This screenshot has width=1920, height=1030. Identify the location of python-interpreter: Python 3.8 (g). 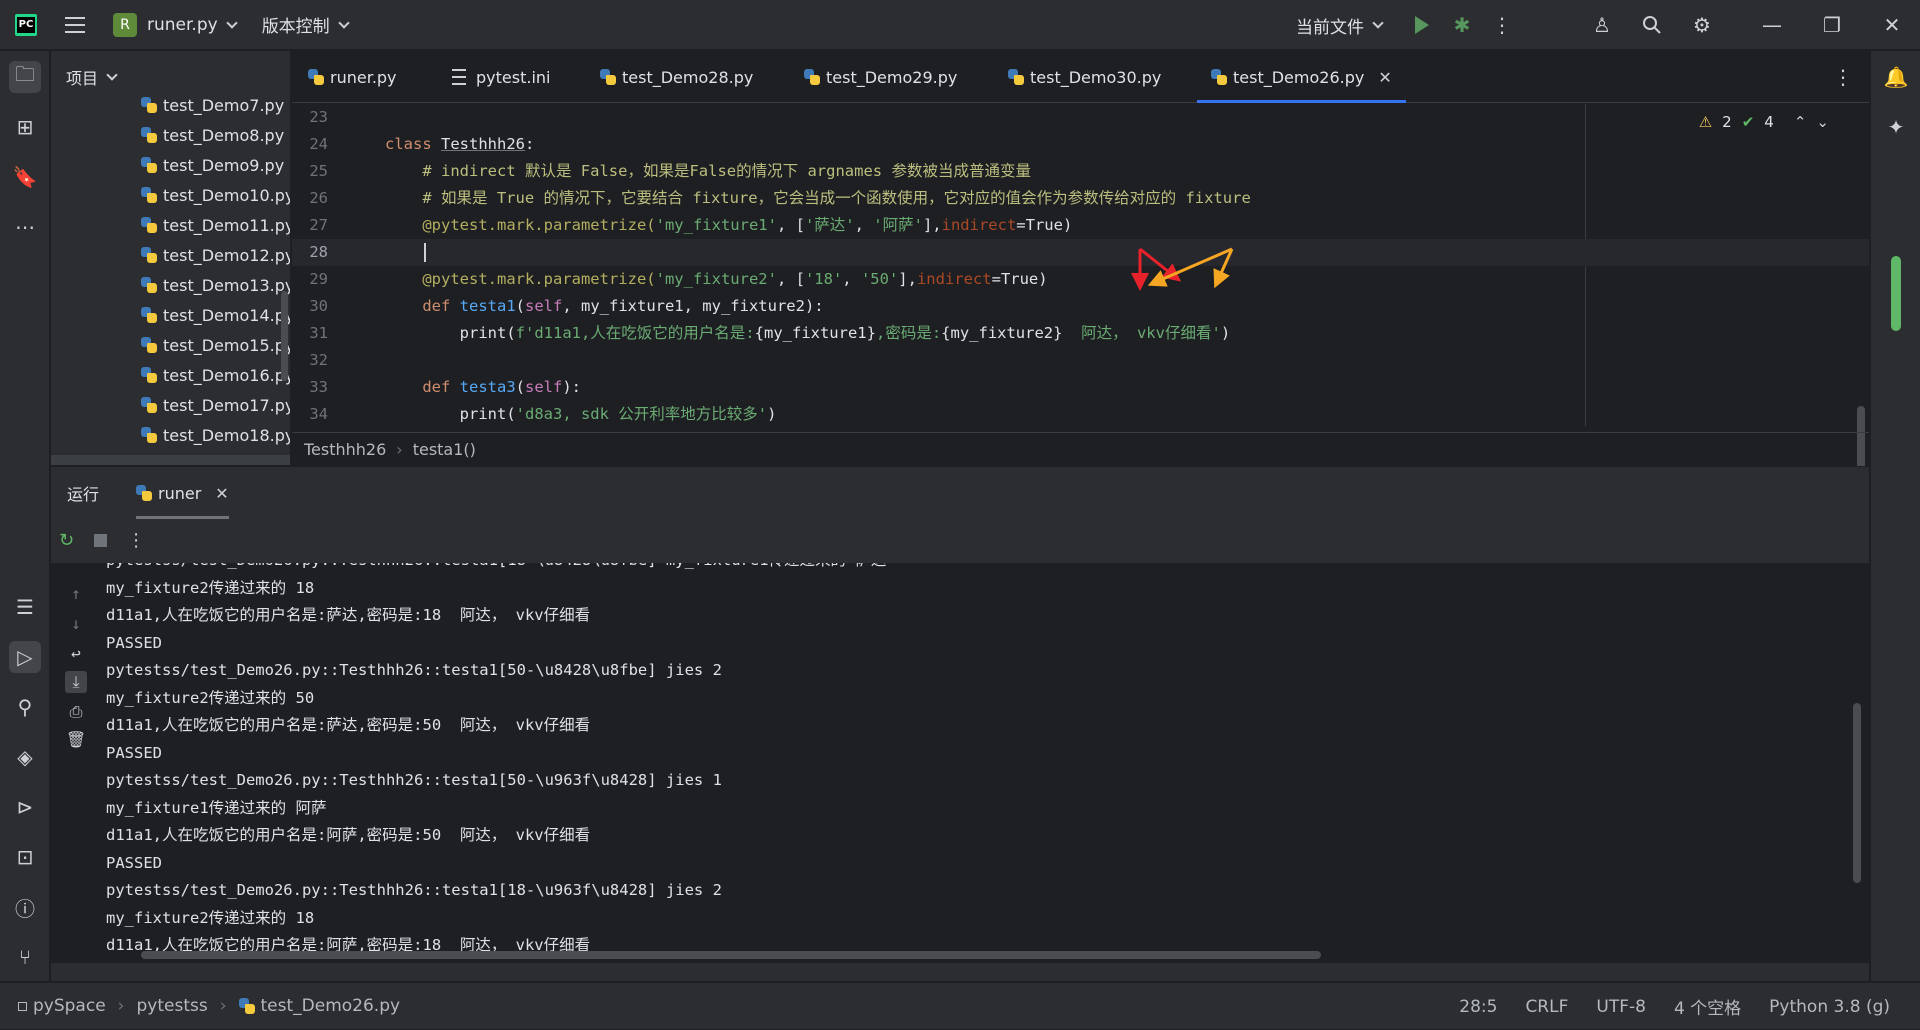
(1829, 1007).